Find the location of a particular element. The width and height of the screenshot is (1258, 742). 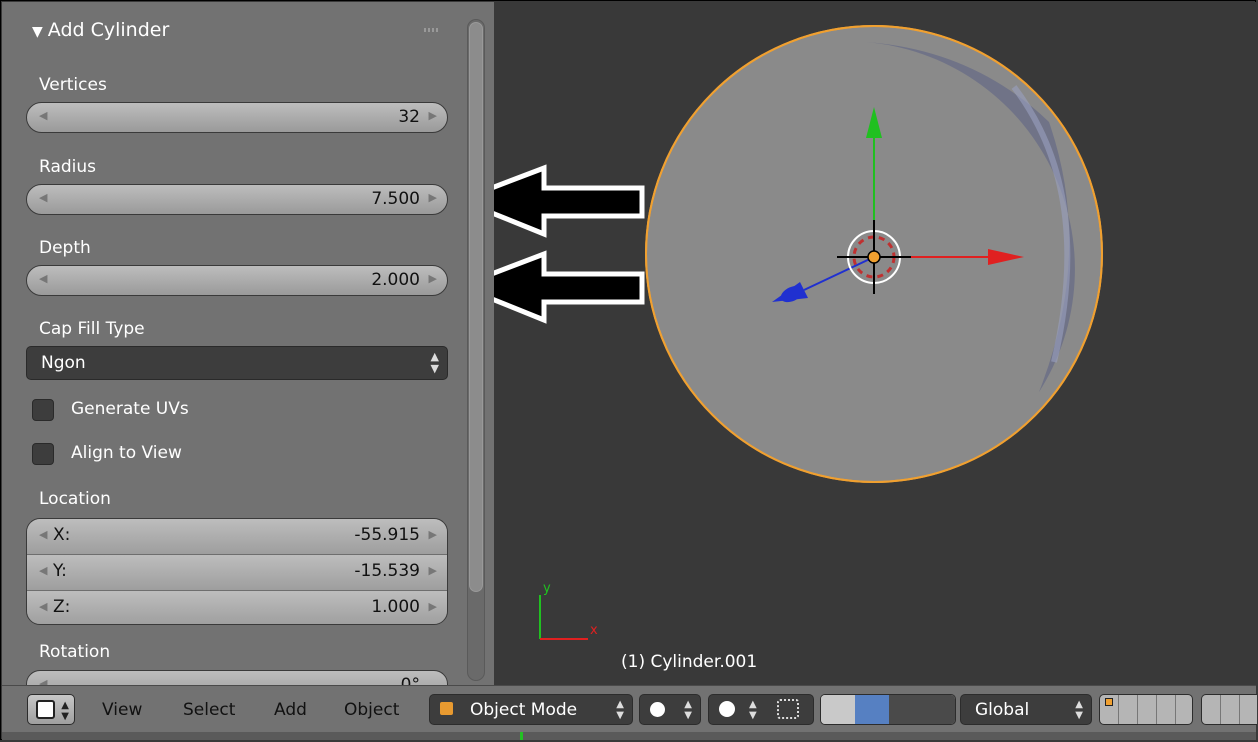

radius-pointer-arrow is located at coordinates (569, 201).